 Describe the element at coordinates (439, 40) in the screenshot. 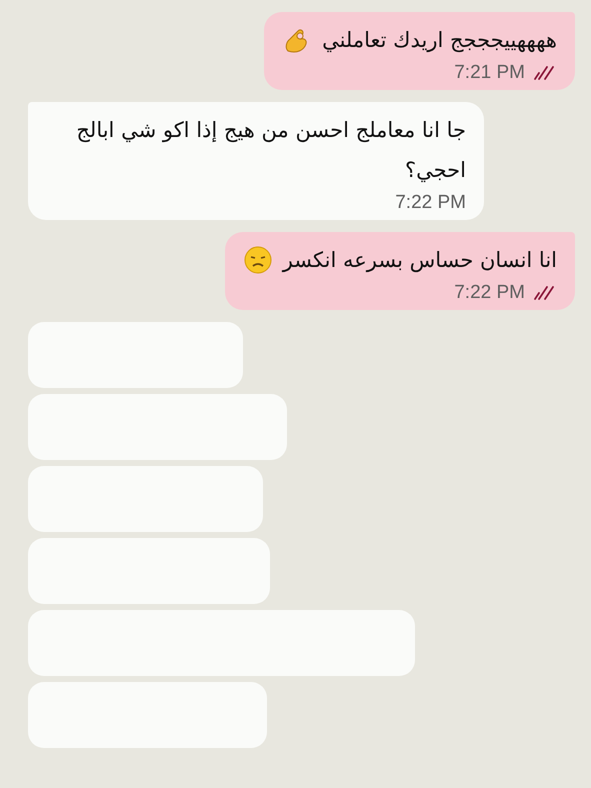

I see `message-text: ههههييجججج اريدك تعاملني` at that location.